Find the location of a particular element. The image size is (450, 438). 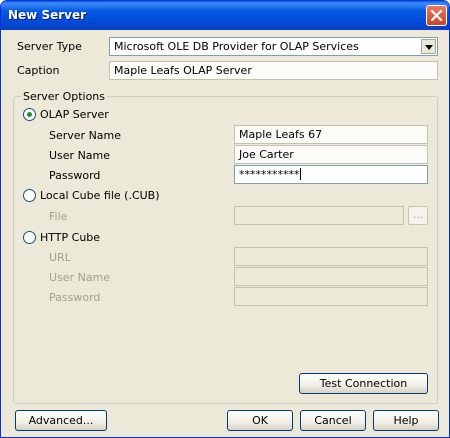

http-user-name-label: User Name is located at coordinates (80, 277).